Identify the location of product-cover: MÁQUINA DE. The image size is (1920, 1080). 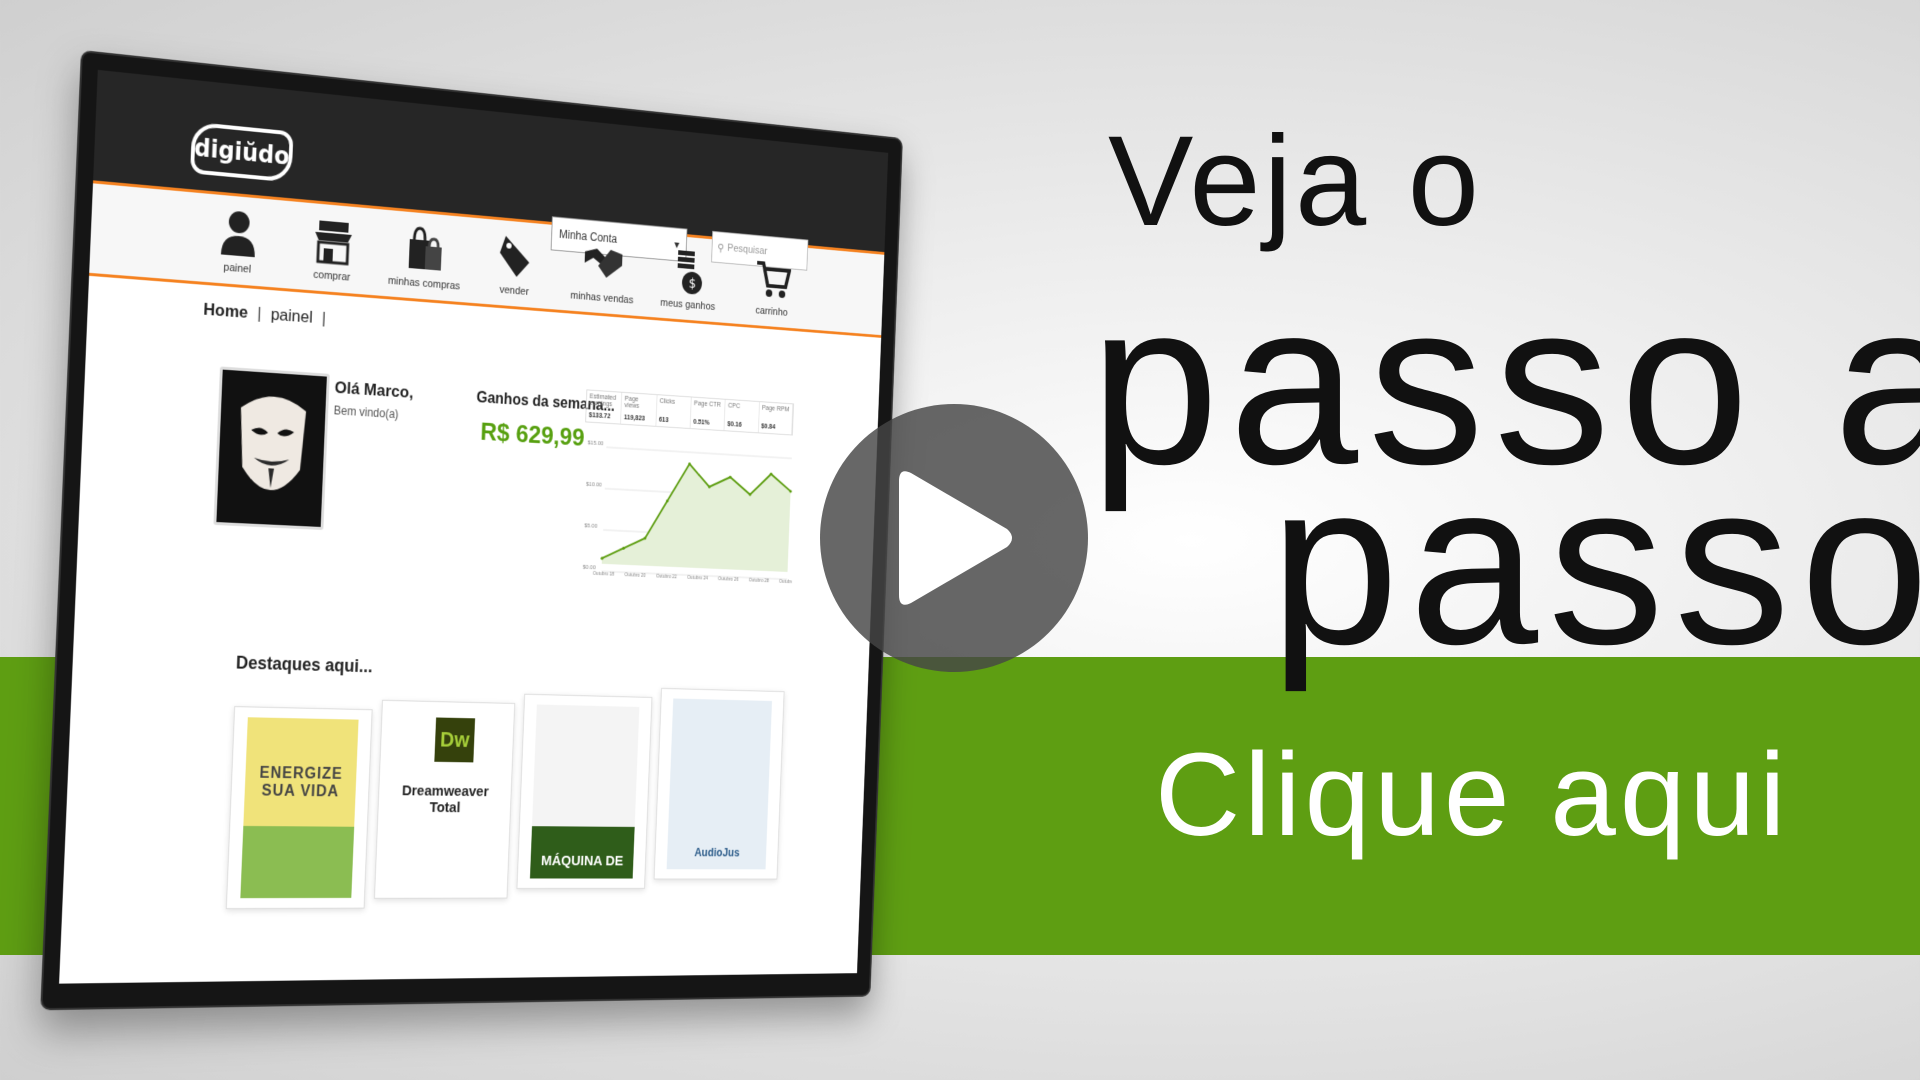
(584, 791).